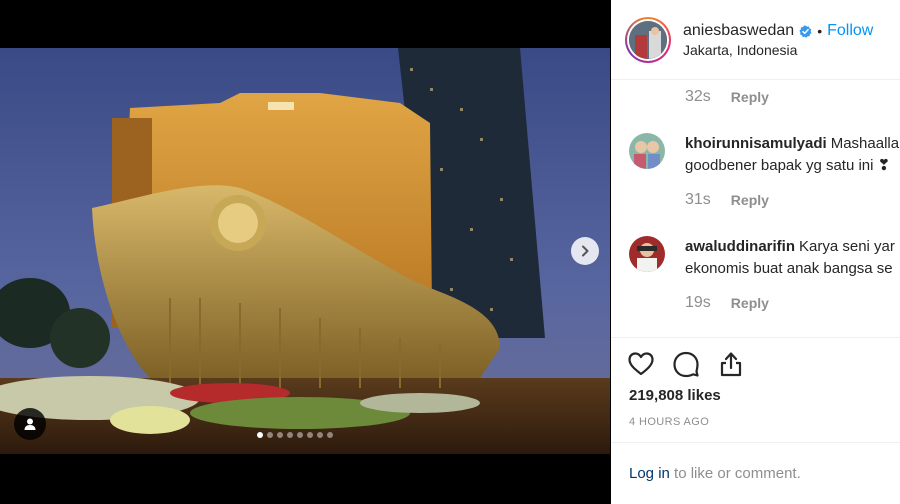 This screenshot has height=504, width=900. What do you see at coordinates (805, 31) in the screenshot?
I see `verified-badge-icon` at bounding box center [805, 31].